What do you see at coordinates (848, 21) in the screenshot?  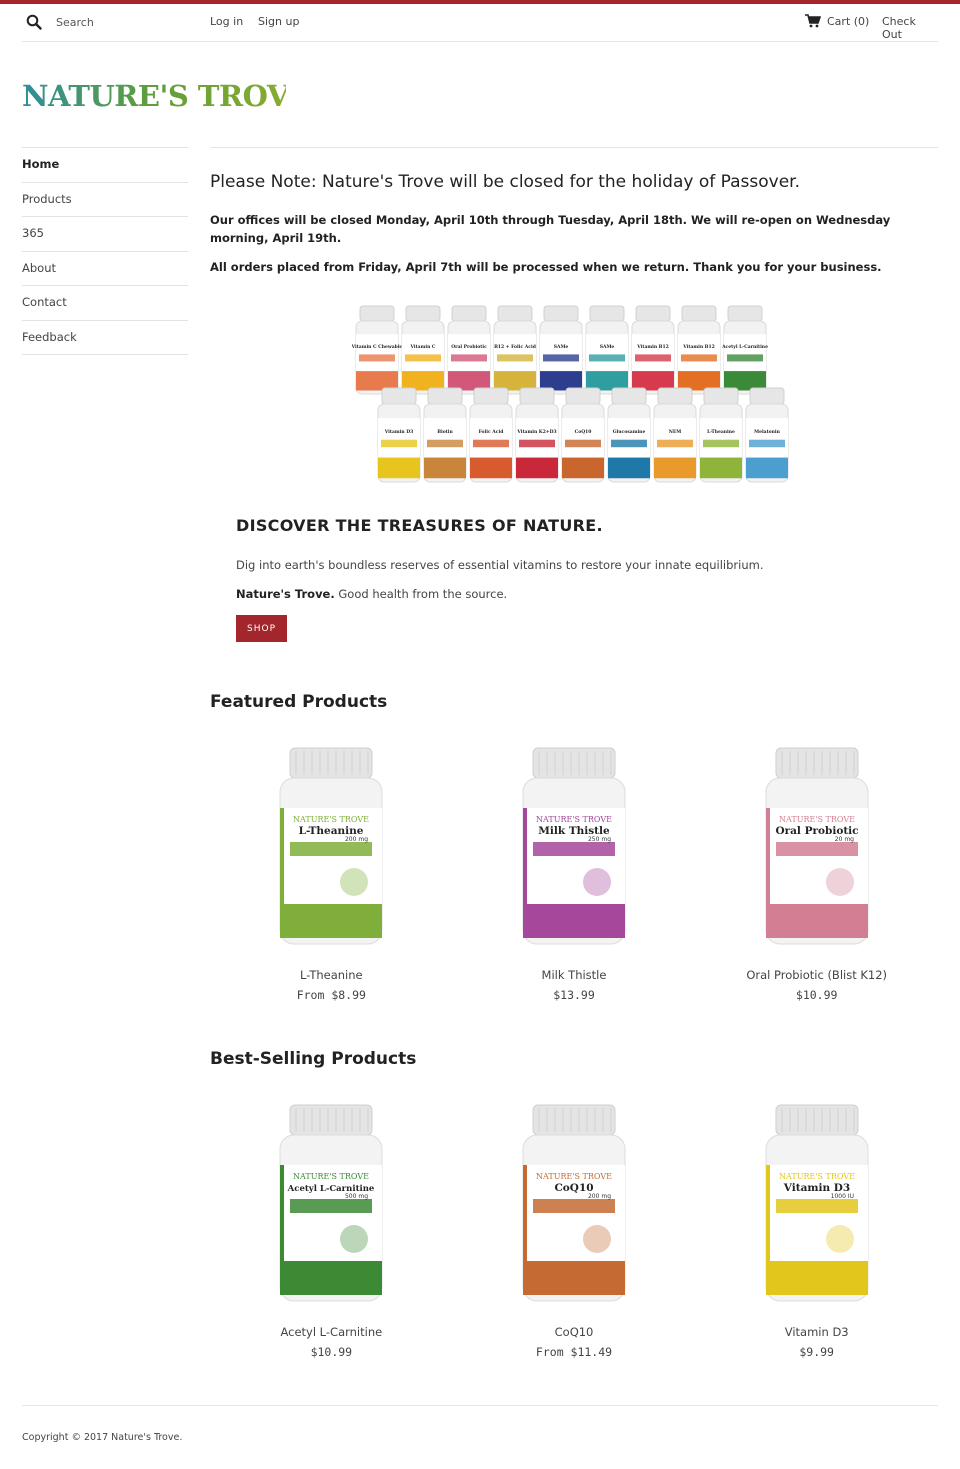 I see `cart-link: Cart (0)` at bounding box center [848, 21].